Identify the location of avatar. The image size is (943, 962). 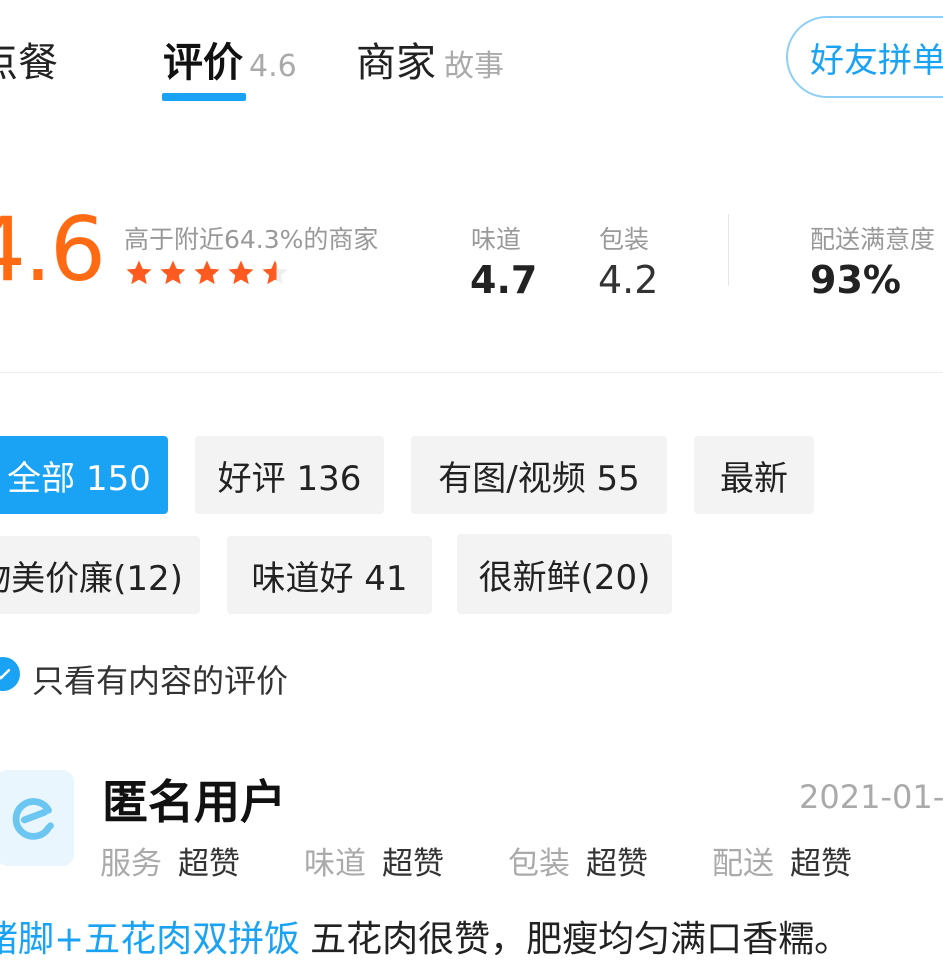
(37, 818).